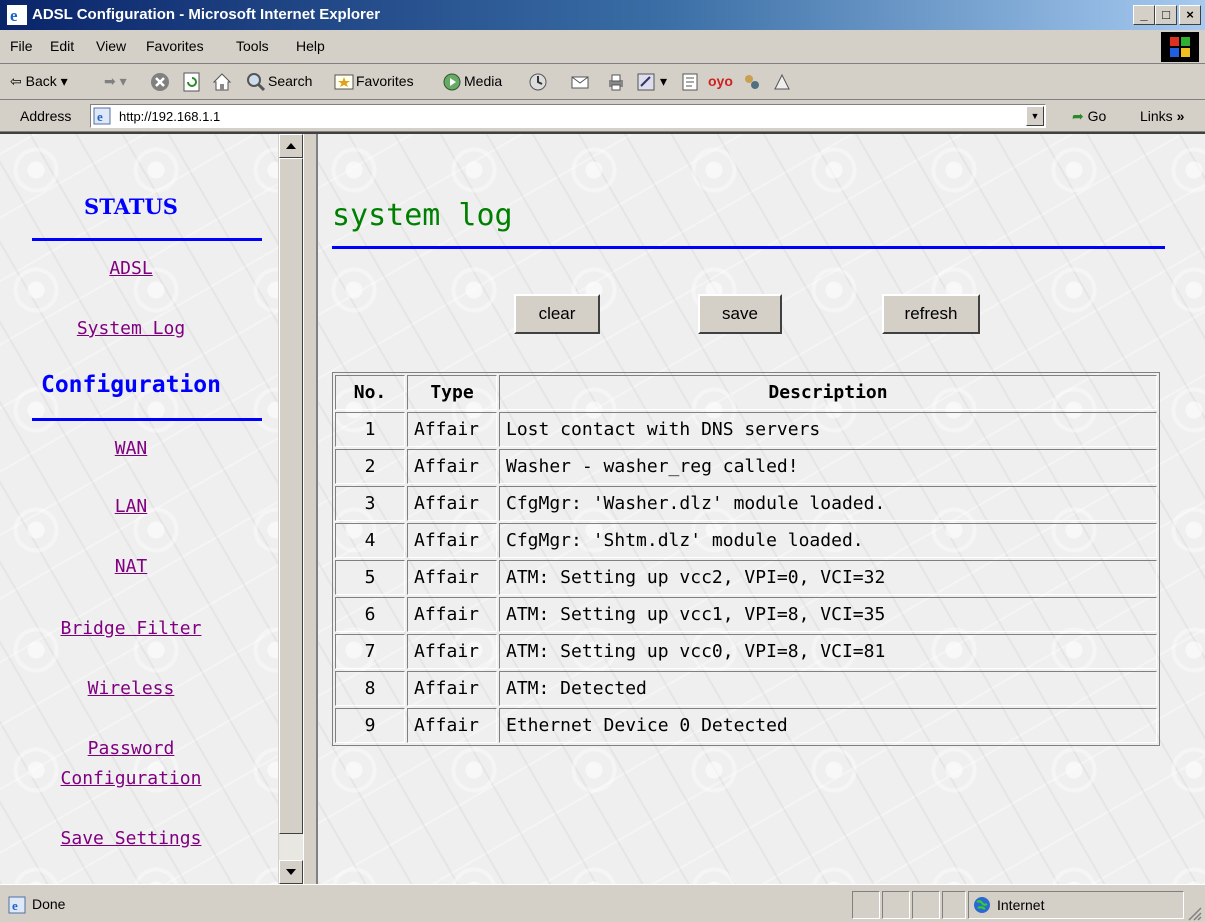 This screenshot has width=1205, height=922. Describe the element at coordinates (175, 46) in the screenshot. I see `menu-favorites: Favorites` at that location.